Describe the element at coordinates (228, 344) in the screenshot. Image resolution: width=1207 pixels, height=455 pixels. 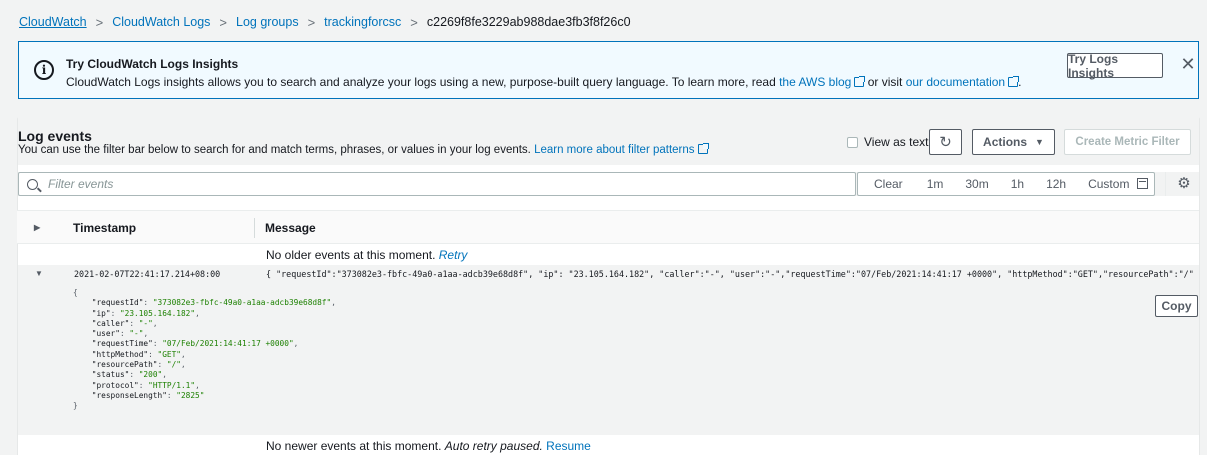
I see `json-value: "07/Feb/2021:14:41:17 +0000"` at that location.